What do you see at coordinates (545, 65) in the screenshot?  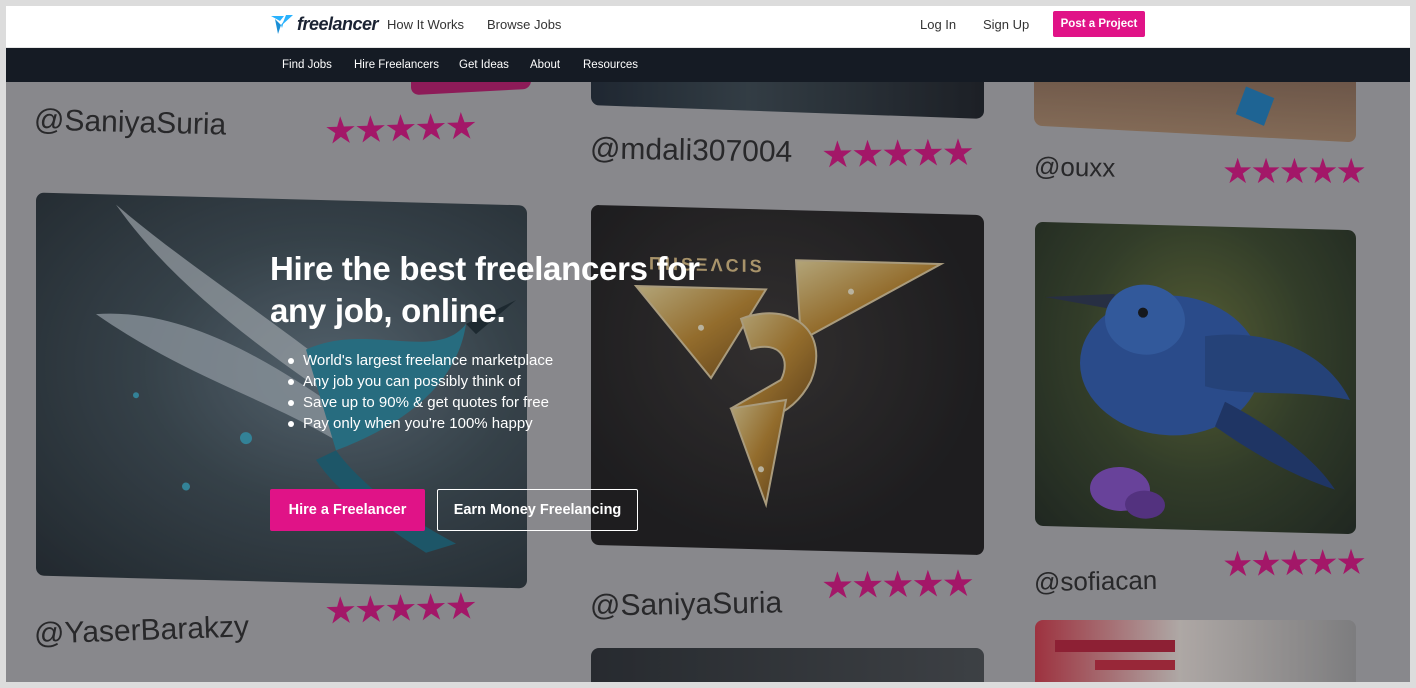 I see `subnav-about: About` at bounding box center [545, 65].